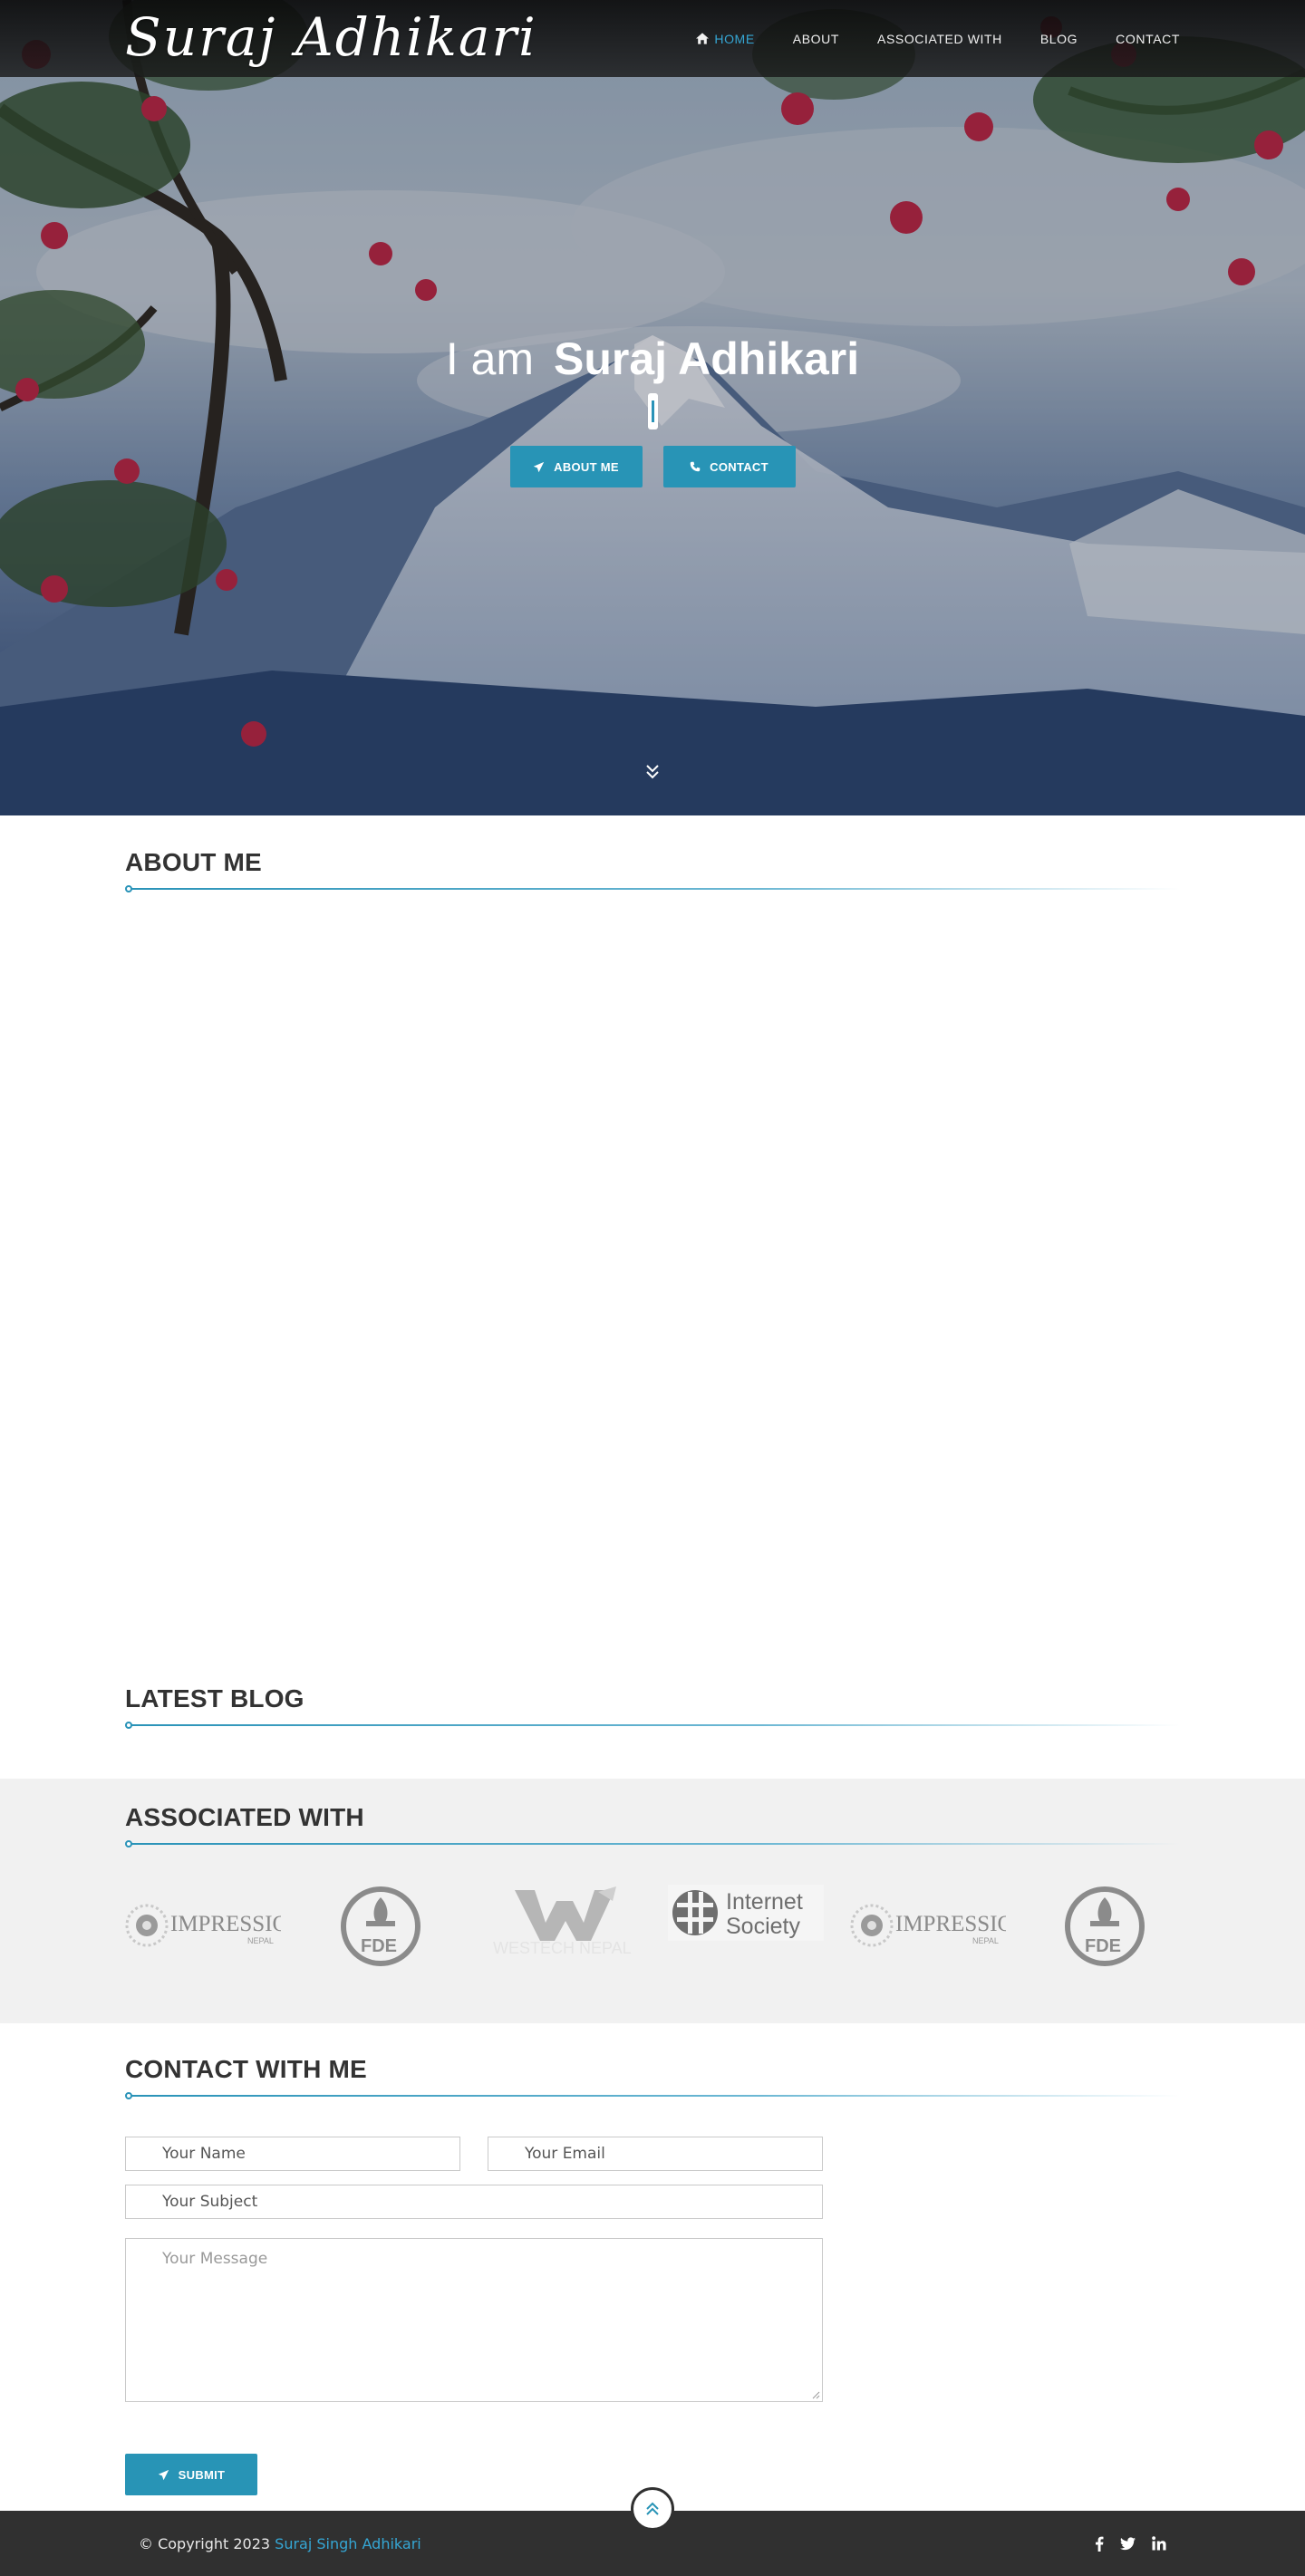 Image resolution: width=1305 pixels, height=2576 pixels. I want to click on message-field: Your Message, so click(474, 2320).